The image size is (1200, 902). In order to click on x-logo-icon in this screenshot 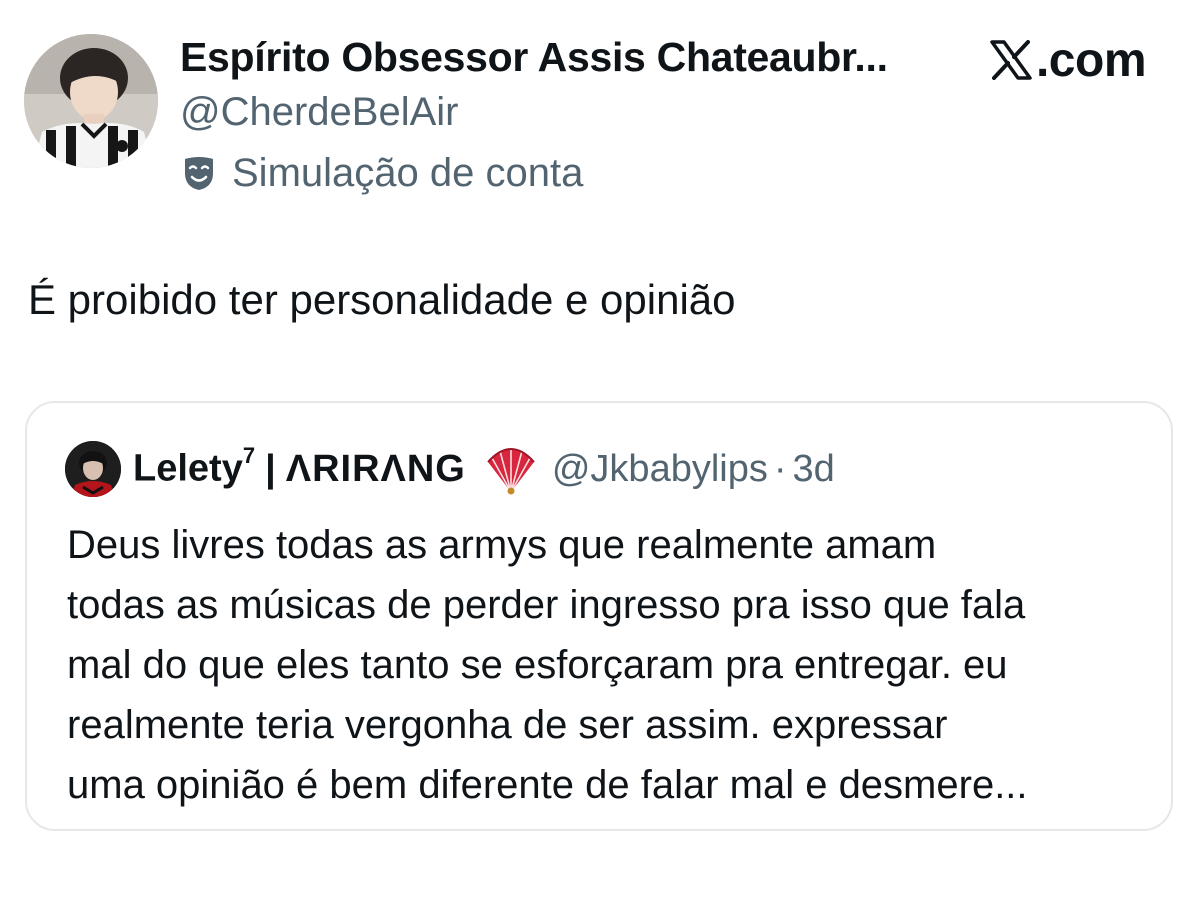, I will do `click(1011, 60)`.